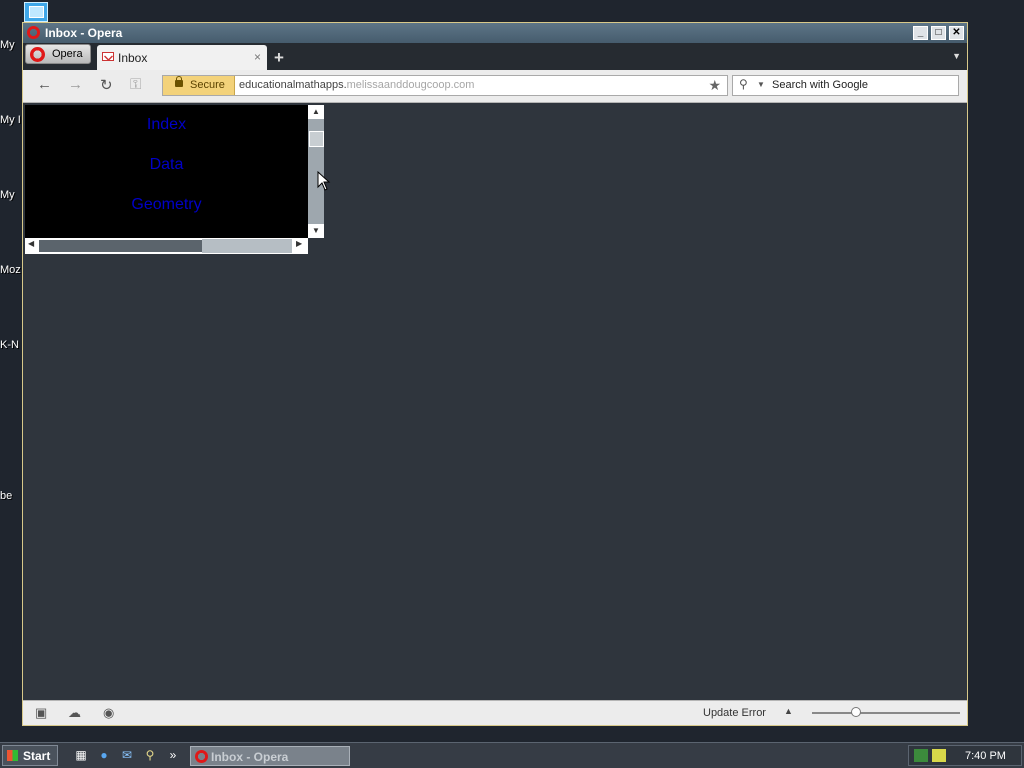 The width and height of the screenshot is (1024, 768). What do you see at coordinates (108, 713) in the screenshot?
I see `speed-dial-icon: ◉` at bounding box center [108, 713].